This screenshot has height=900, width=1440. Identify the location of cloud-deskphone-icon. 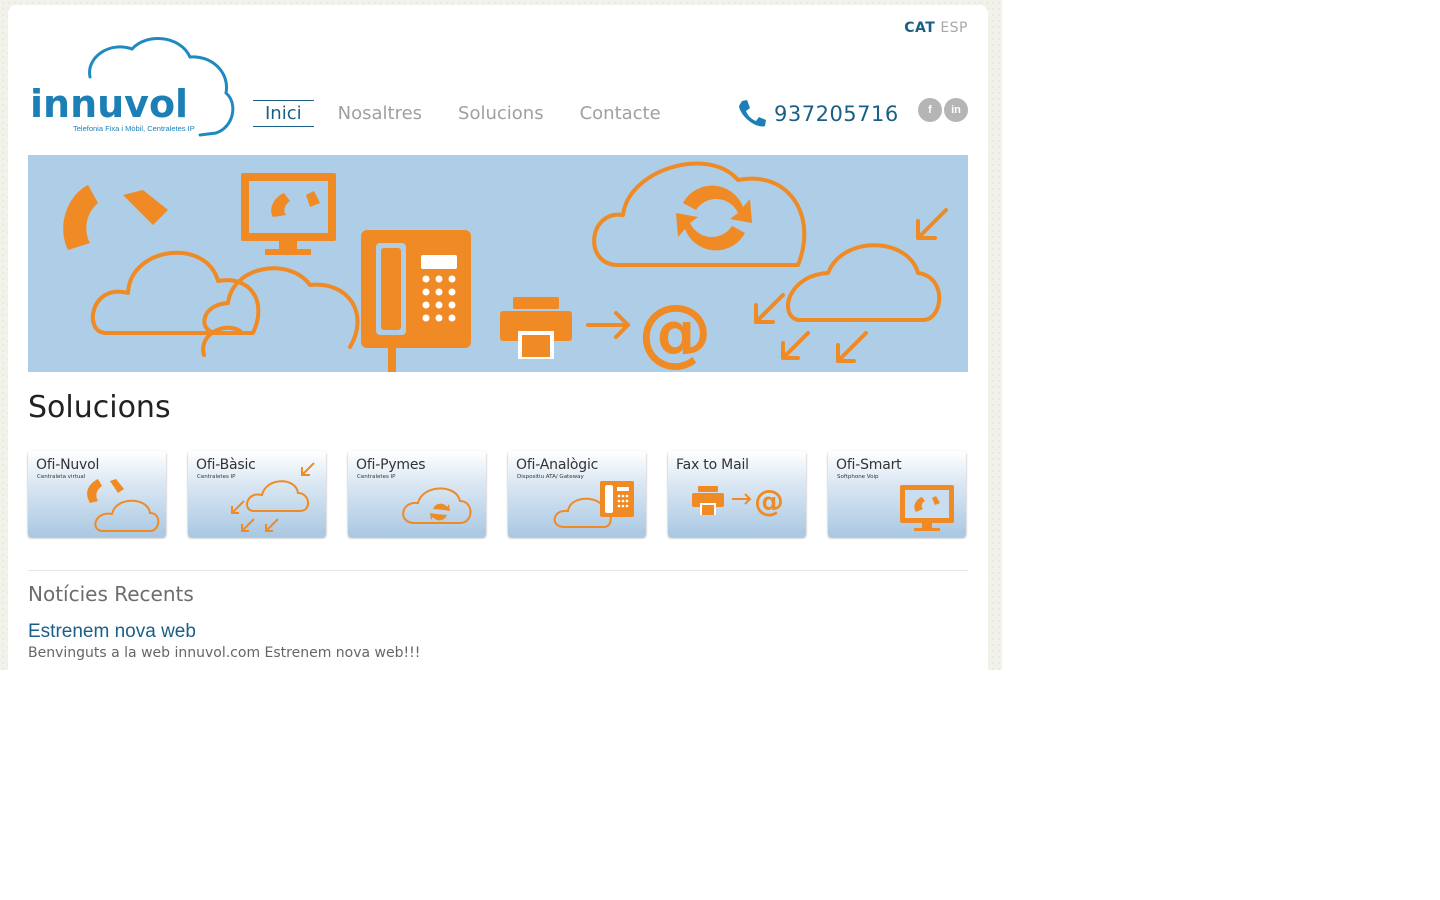
(593, 504).